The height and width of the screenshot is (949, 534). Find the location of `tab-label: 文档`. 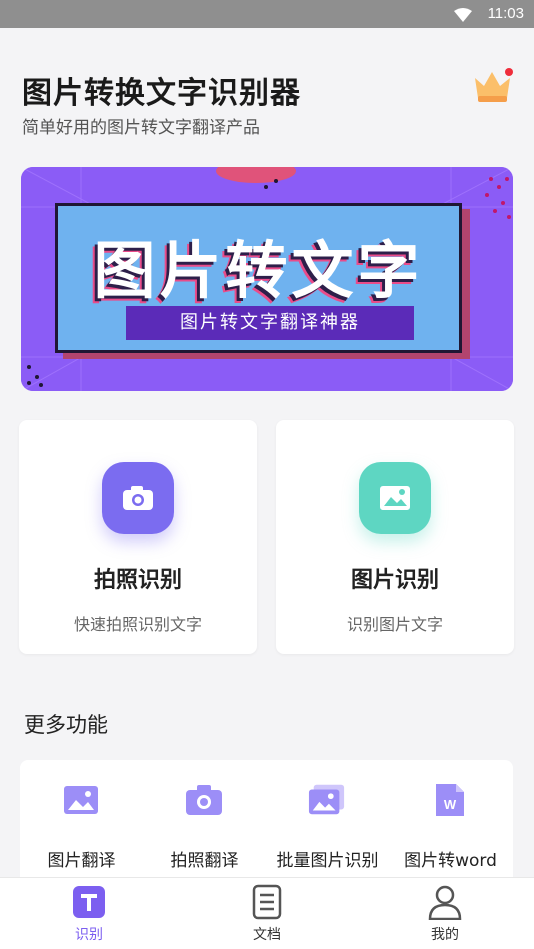

tab-label: 文档 is located at coordinates (267, 935).